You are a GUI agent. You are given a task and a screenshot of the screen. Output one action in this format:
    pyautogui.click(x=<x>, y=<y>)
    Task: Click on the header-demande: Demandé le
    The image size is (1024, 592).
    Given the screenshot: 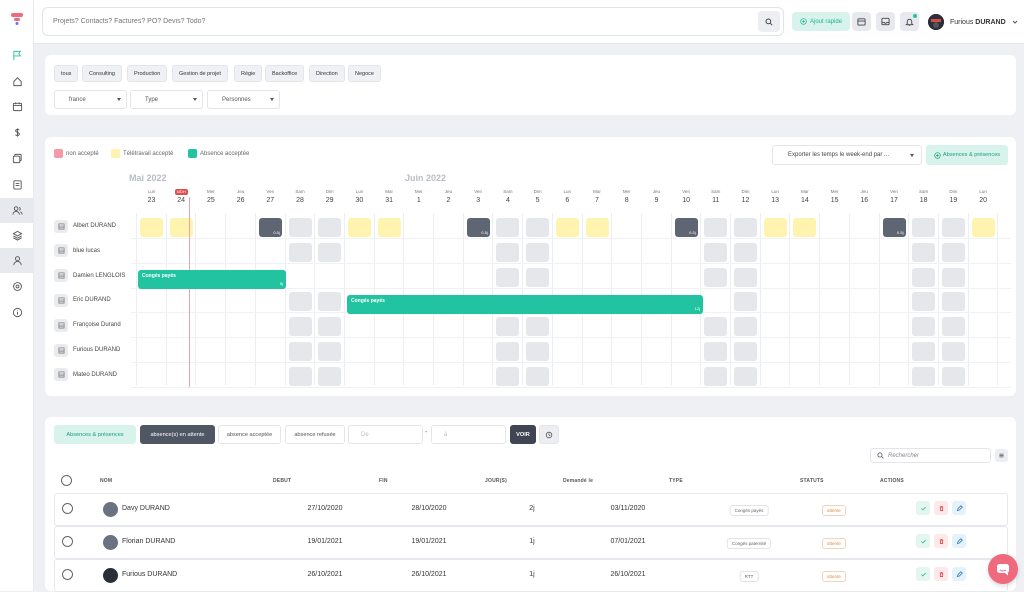 What is the action you would take?
    pyautogui.click(x=578, y=481)
    